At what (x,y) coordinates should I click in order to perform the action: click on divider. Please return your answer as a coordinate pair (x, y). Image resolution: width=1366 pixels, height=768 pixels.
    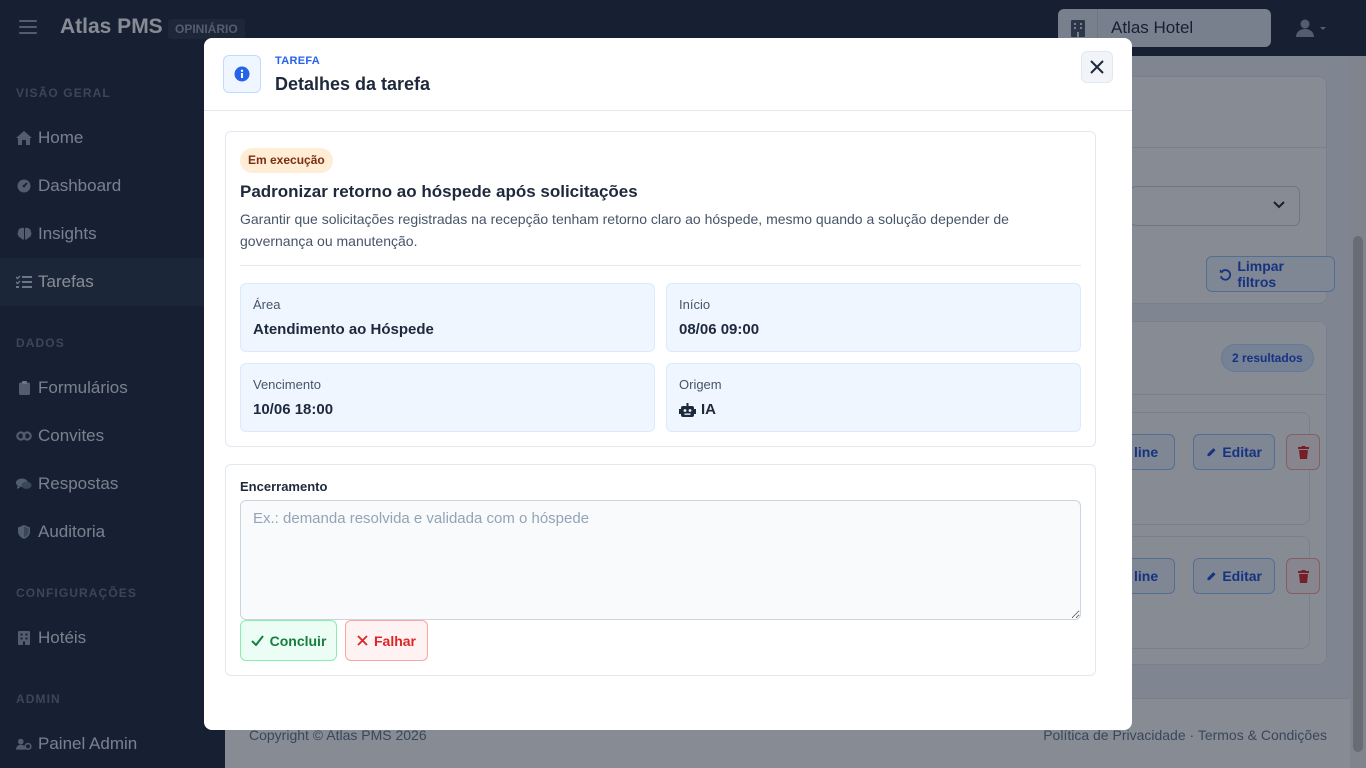
    Looking at the image, I should click on (660, 265).